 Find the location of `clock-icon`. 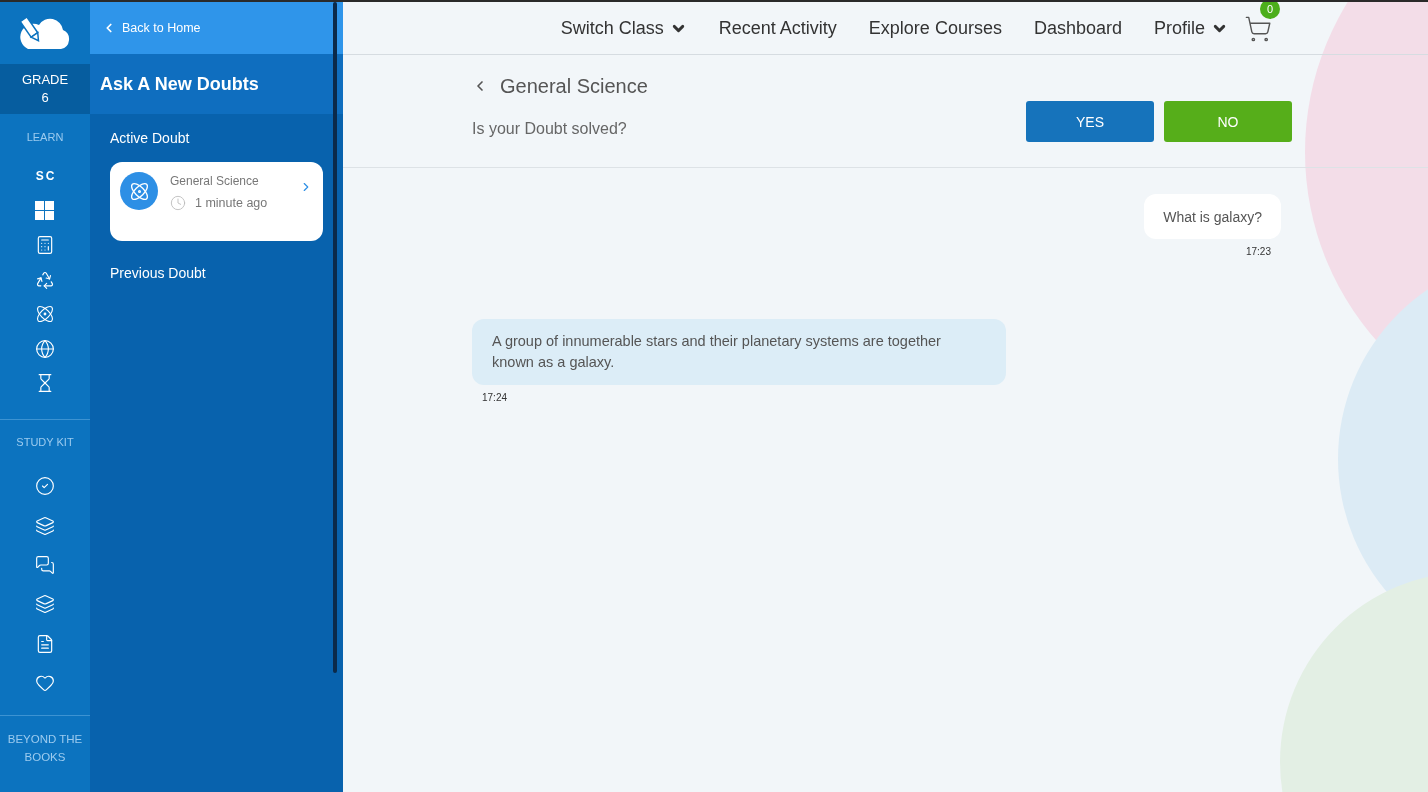

clock-icon is located at coordinates (178, 203).